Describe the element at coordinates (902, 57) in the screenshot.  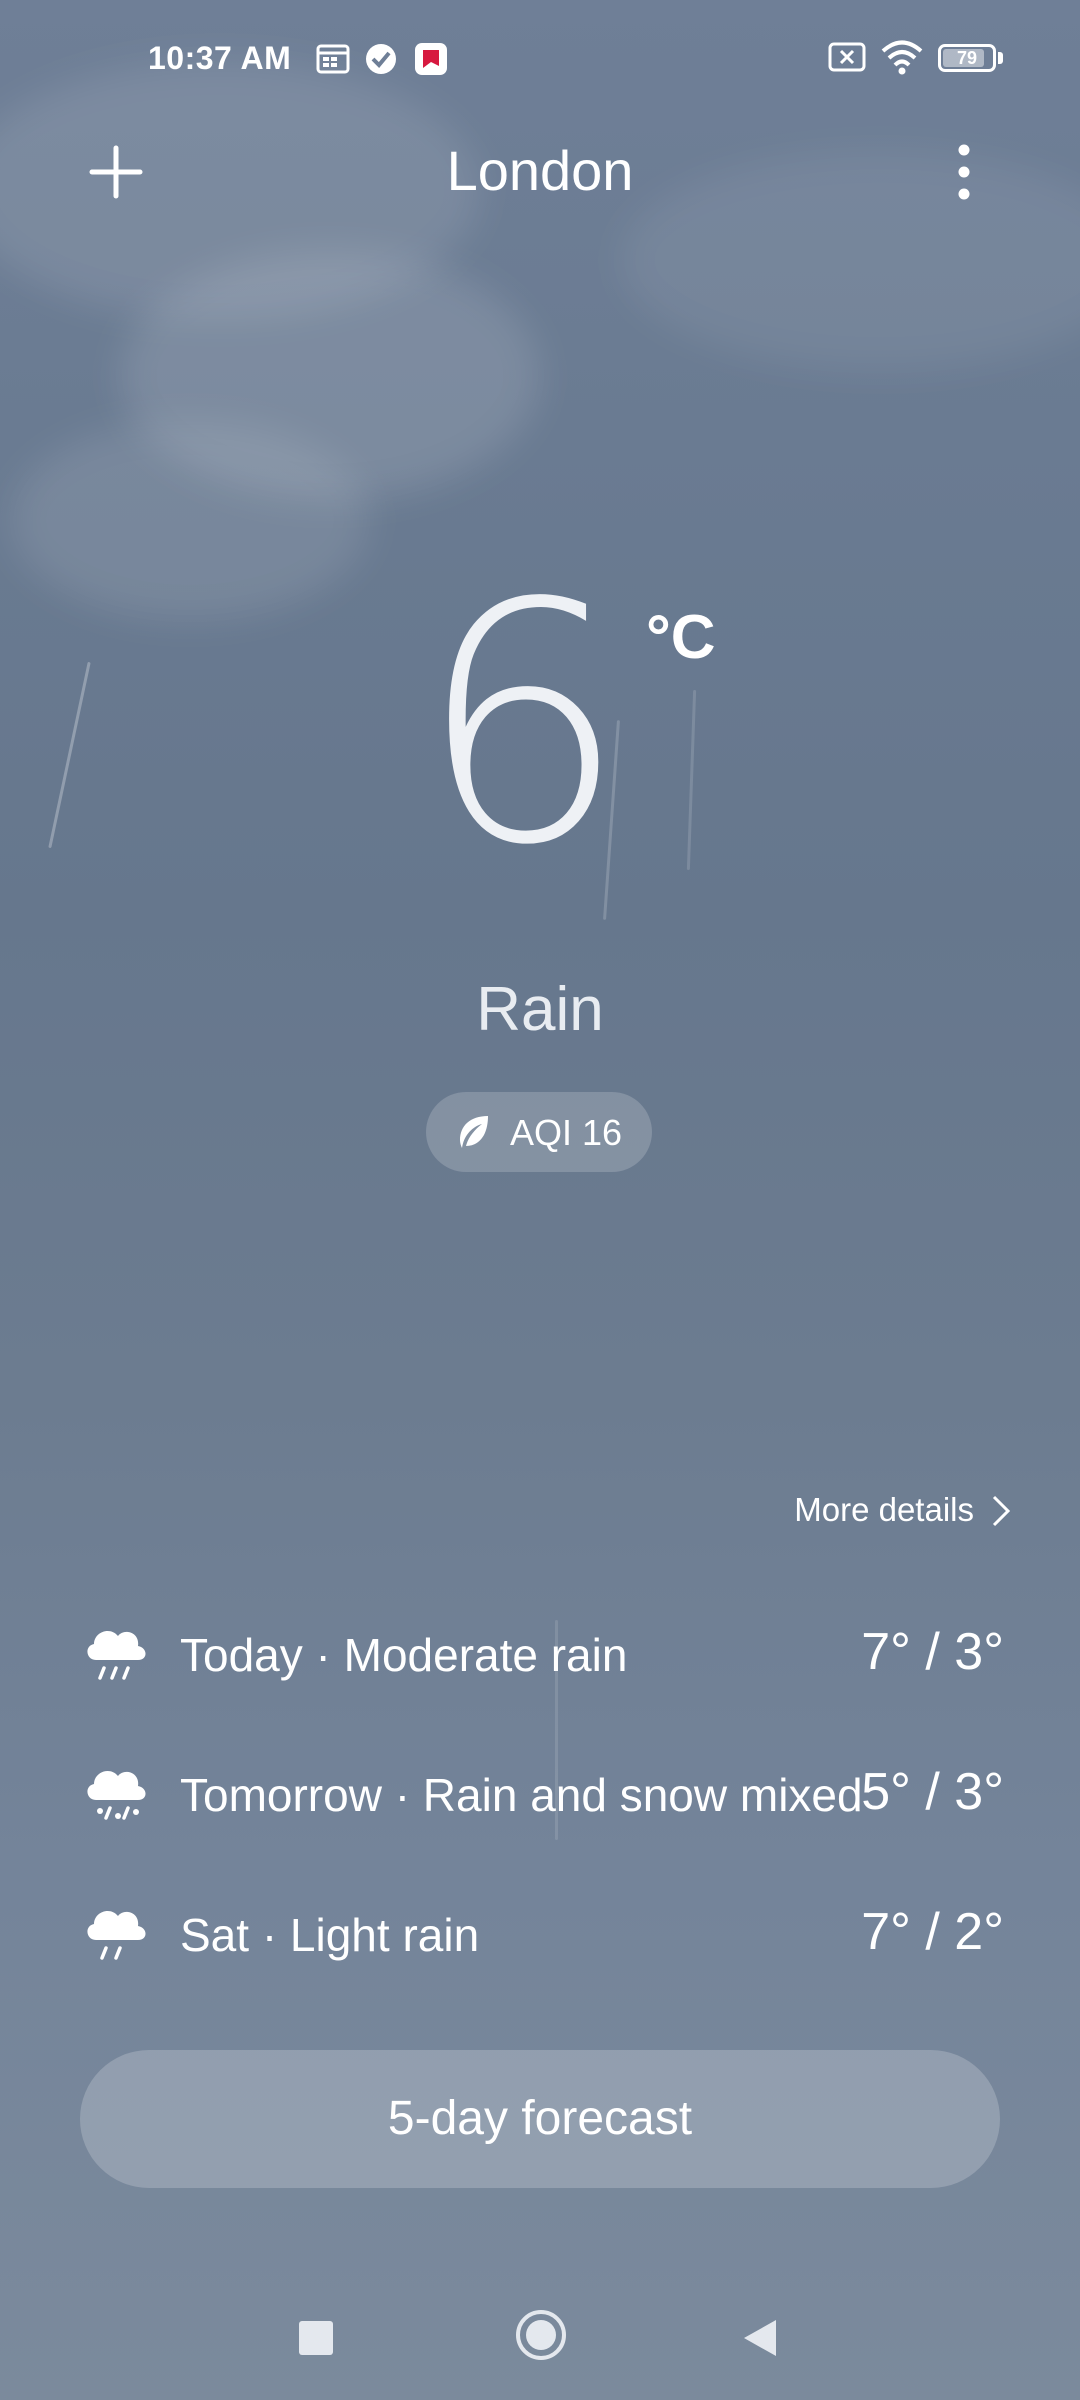
I see `wifi-icon` at that location.